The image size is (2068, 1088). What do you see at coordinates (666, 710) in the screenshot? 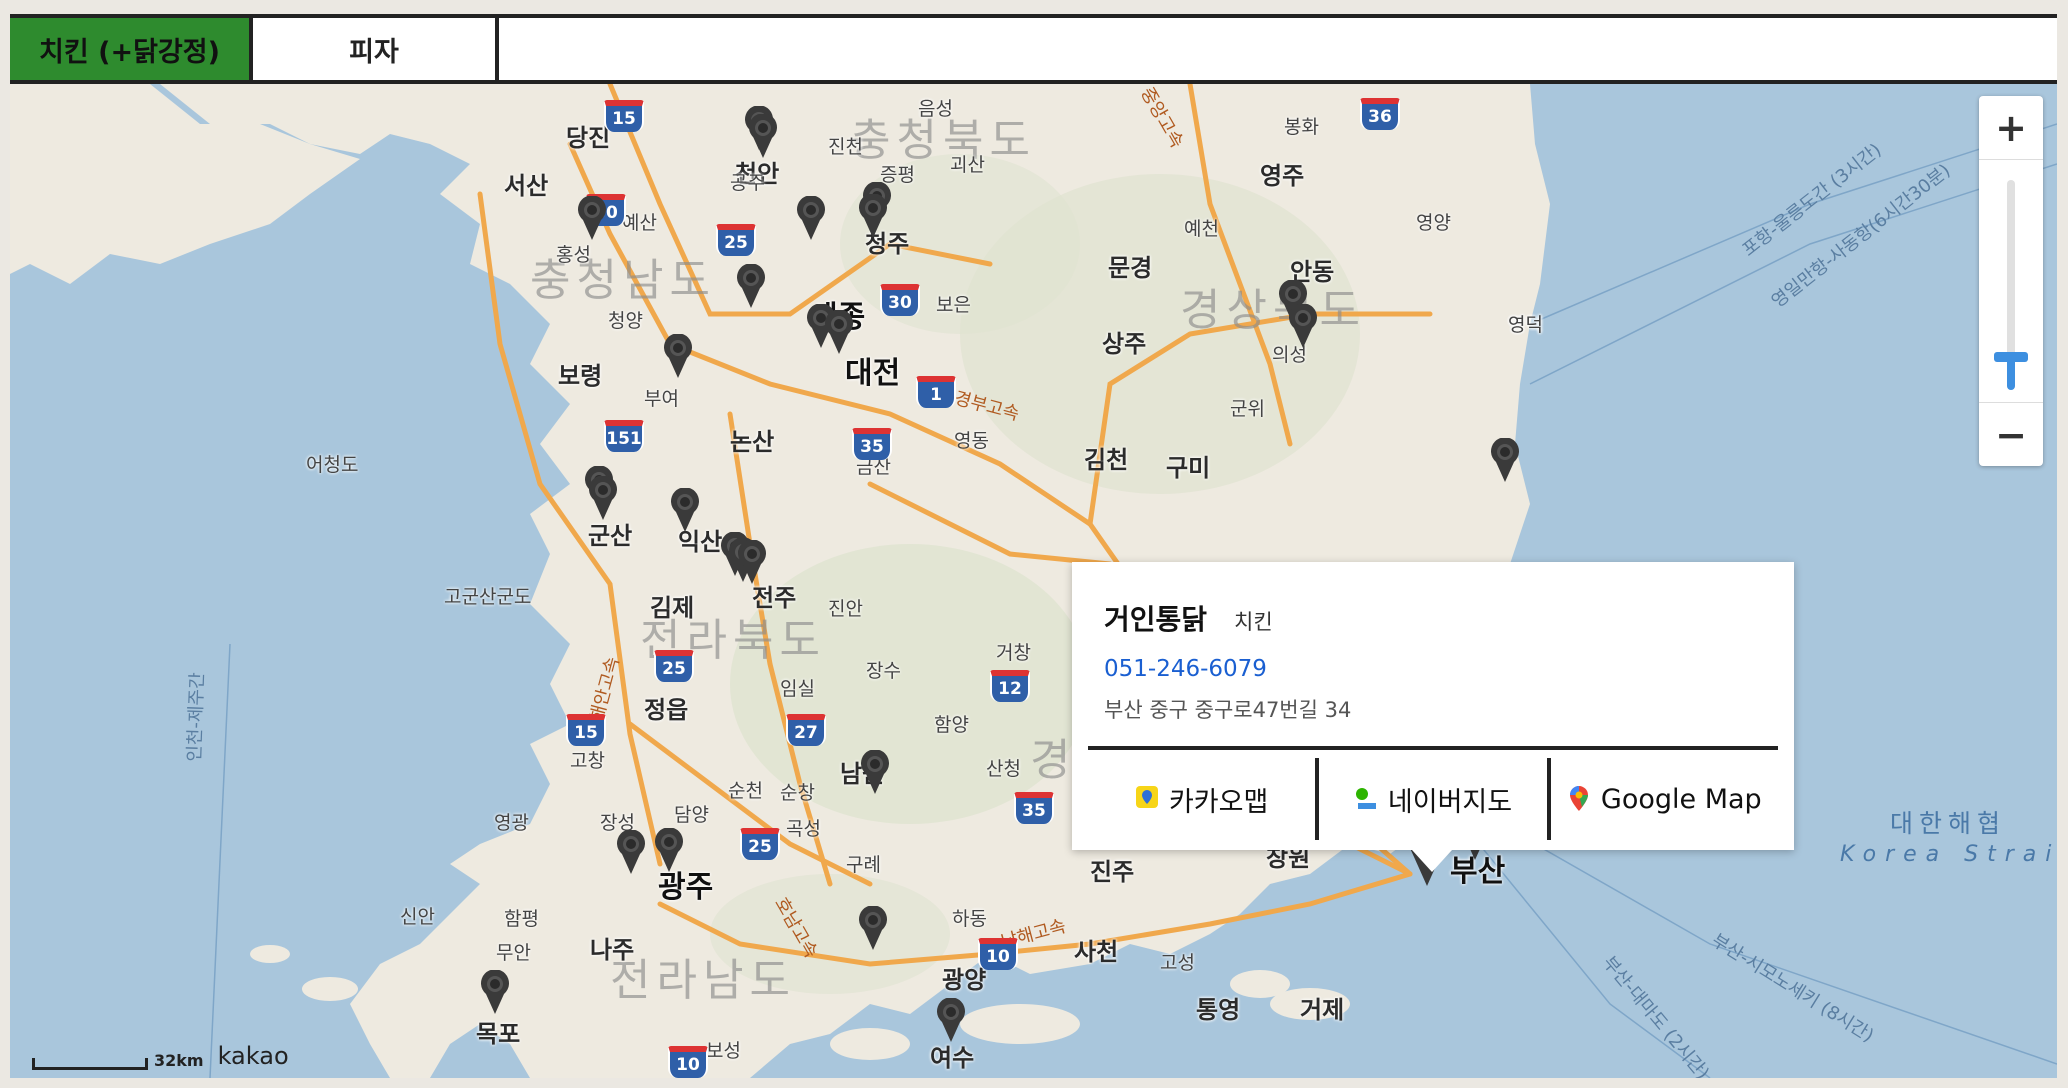
I see `city-label: 정읍` at bounding box center [666, 710].